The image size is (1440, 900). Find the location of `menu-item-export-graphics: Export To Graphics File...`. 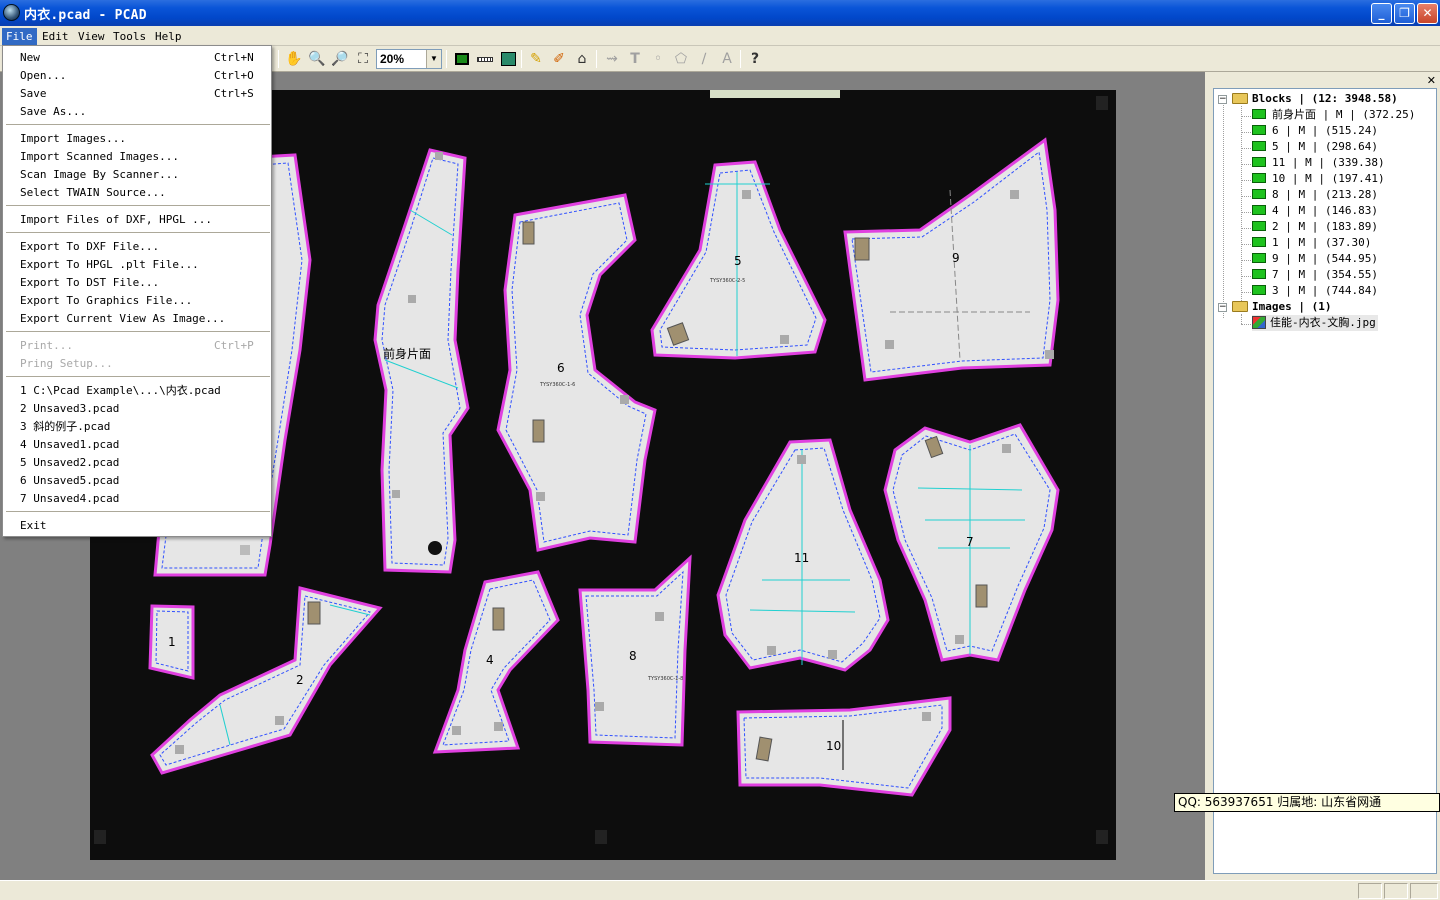

menu-item-export-graphics: Export To Graphics File... is located at coordinates (137, 301).